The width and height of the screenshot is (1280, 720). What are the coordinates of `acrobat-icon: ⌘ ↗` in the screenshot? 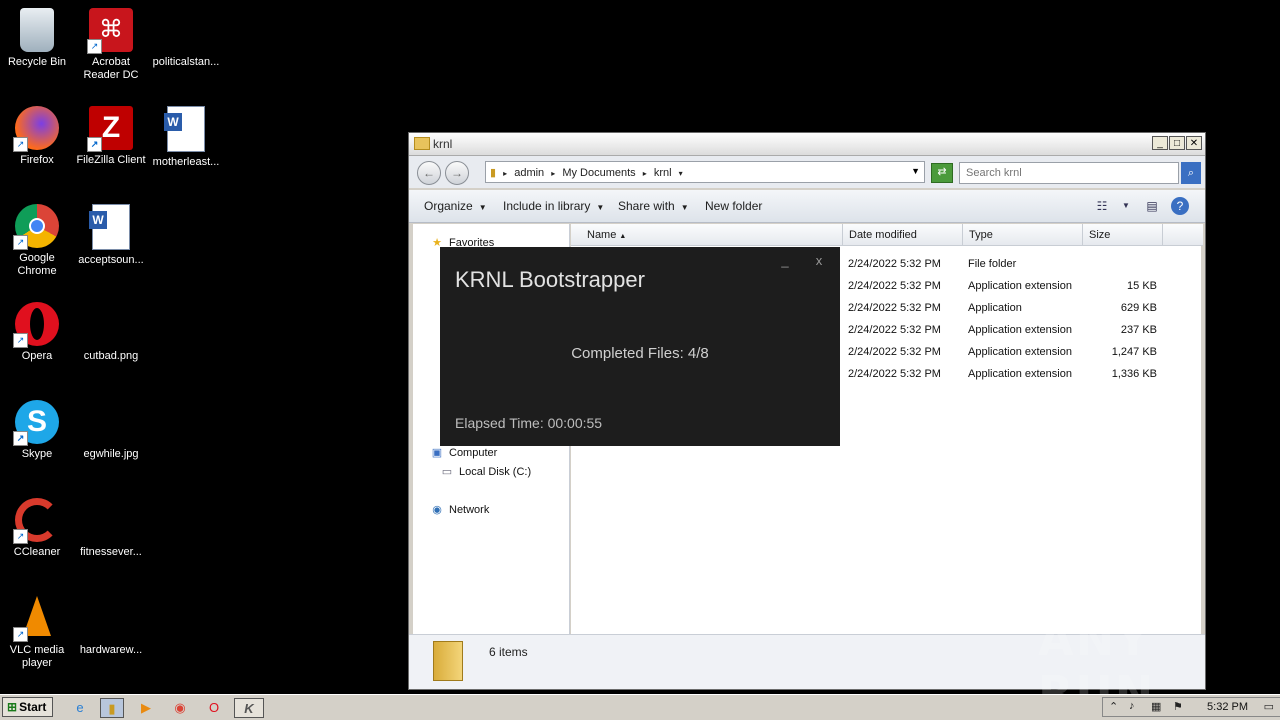 It's located at (110, 31).